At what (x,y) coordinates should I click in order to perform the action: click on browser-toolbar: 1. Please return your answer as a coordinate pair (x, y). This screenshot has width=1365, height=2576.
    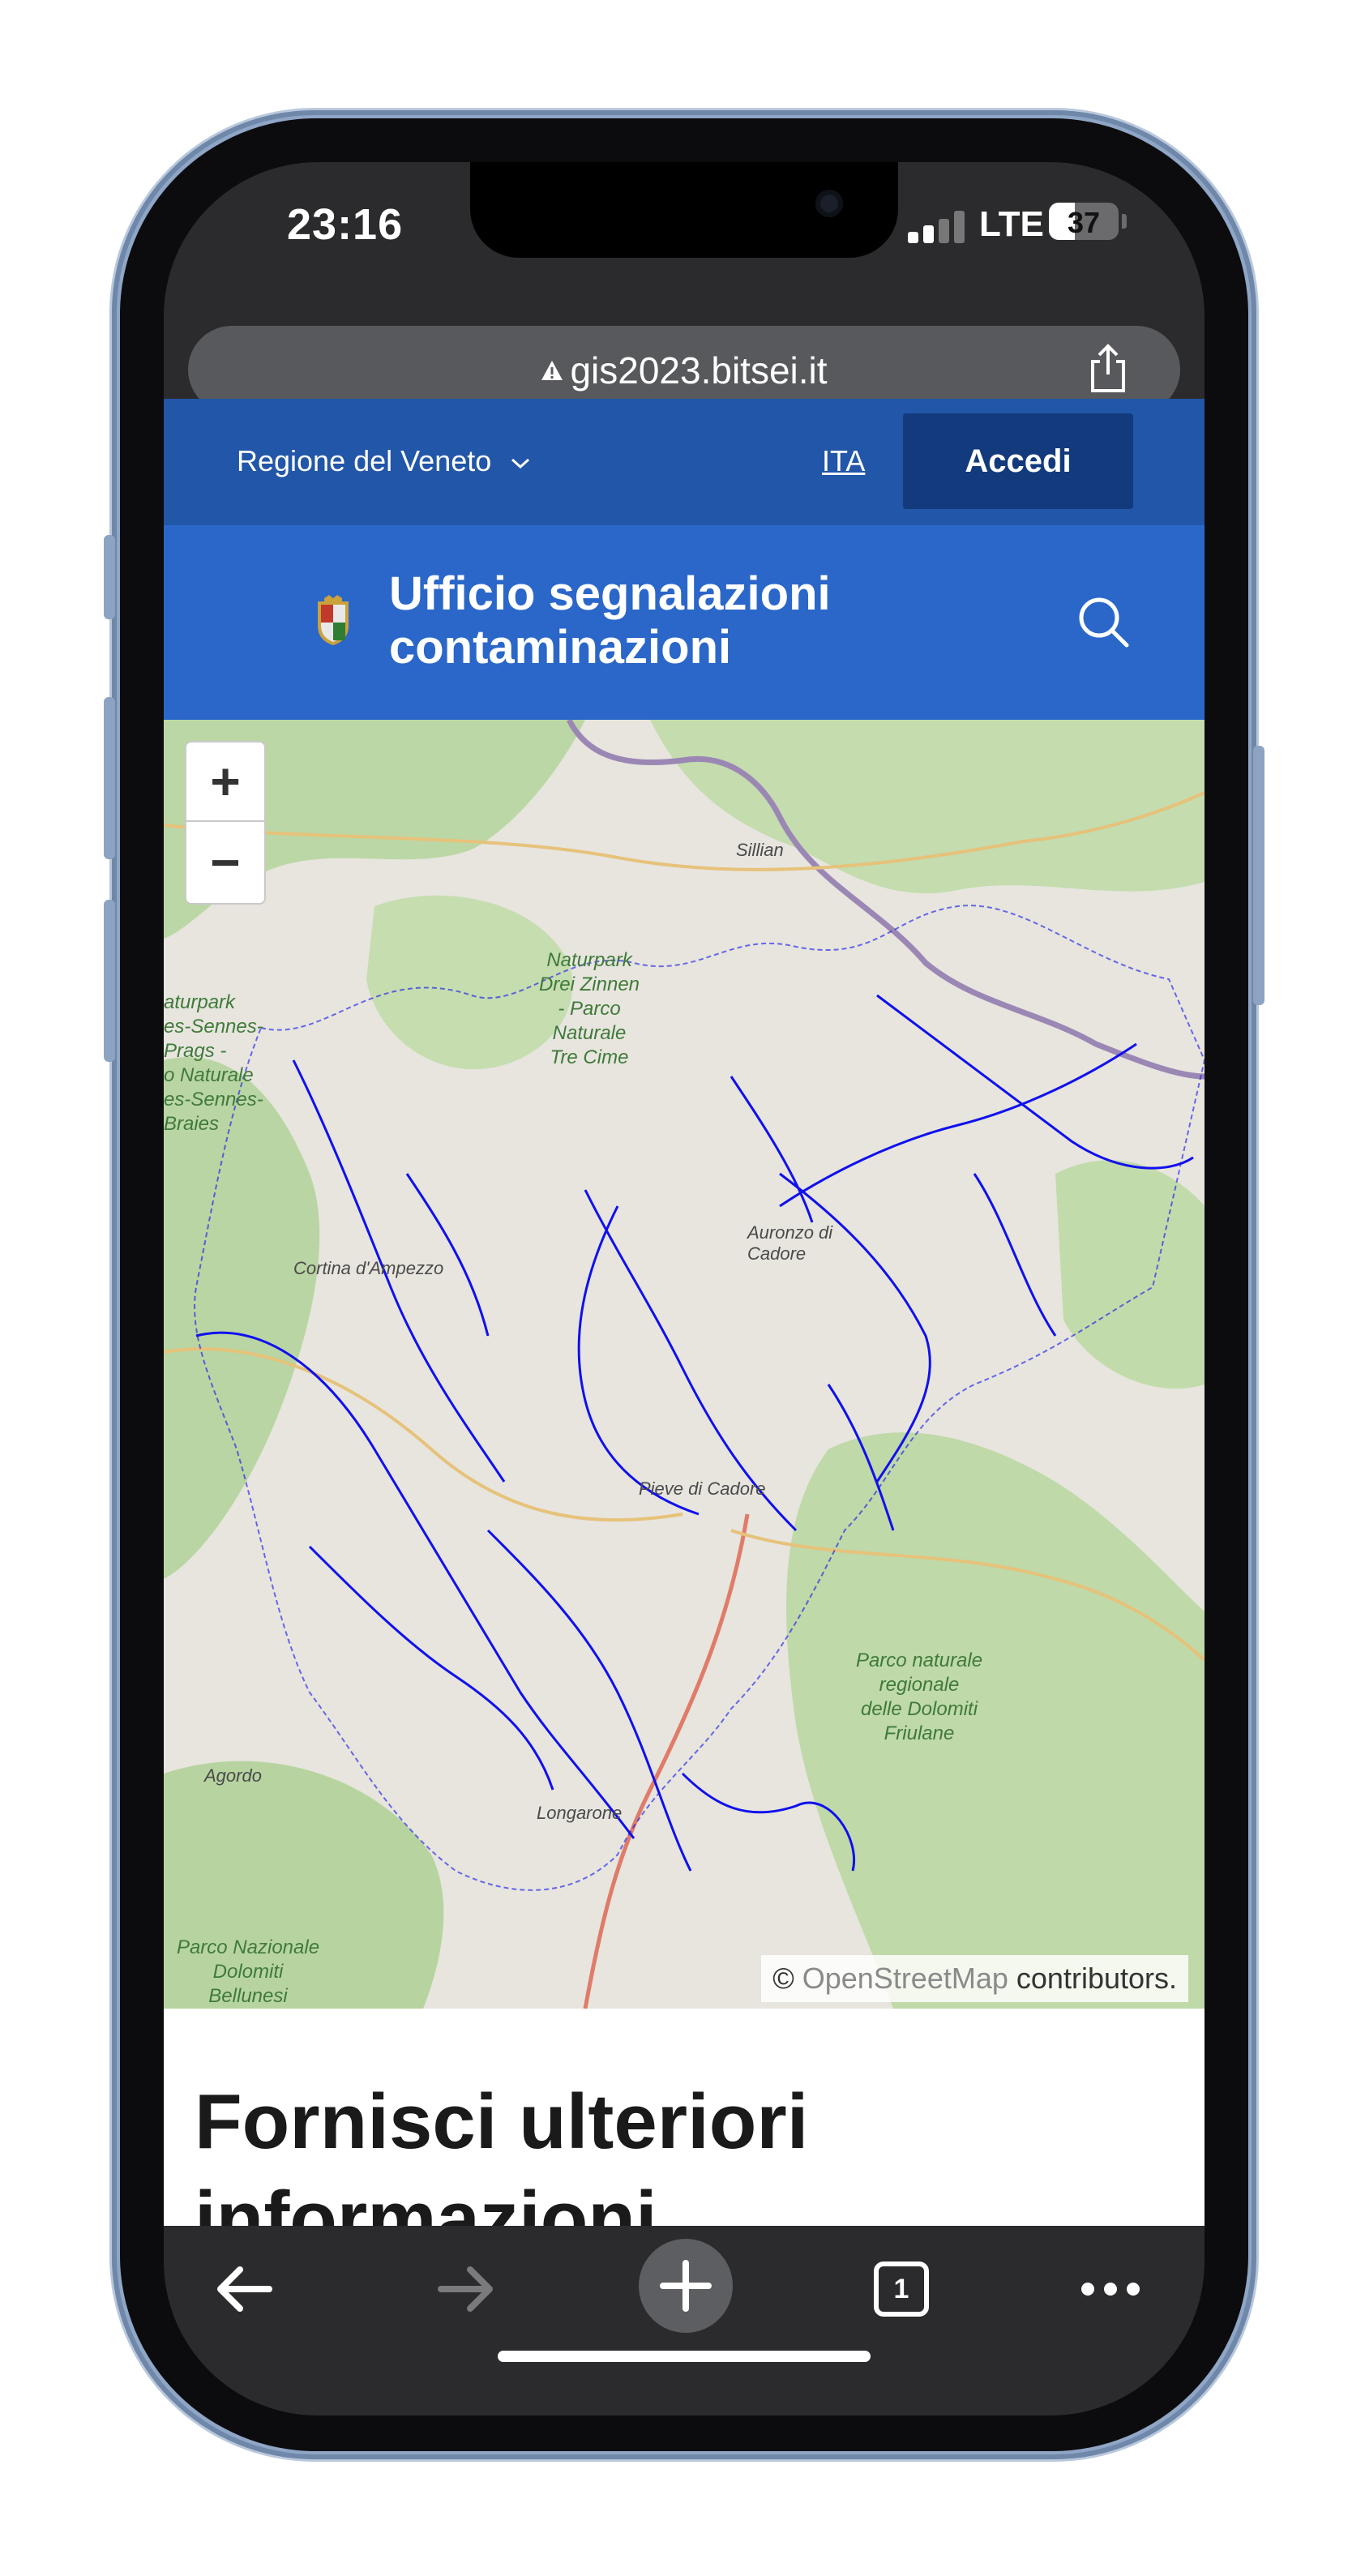
    Looking at the image, I should click on (684, 2321).